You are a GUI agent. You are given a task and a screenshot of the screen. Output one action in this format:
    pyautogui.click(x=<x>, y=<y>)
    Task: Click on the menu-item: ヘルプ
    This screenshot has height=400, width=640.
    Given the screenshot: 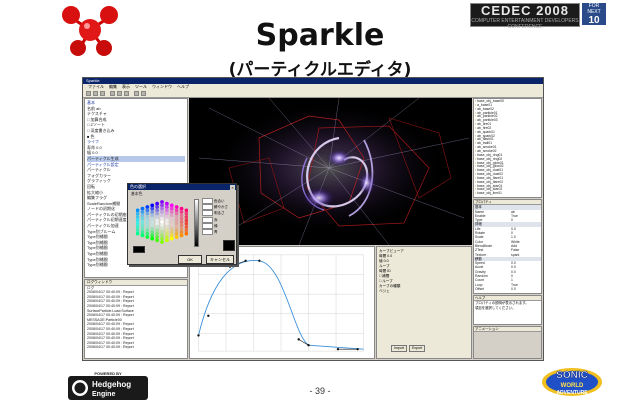 What is the action you would take?
    pyautogui.click(x=183, y=86)
    